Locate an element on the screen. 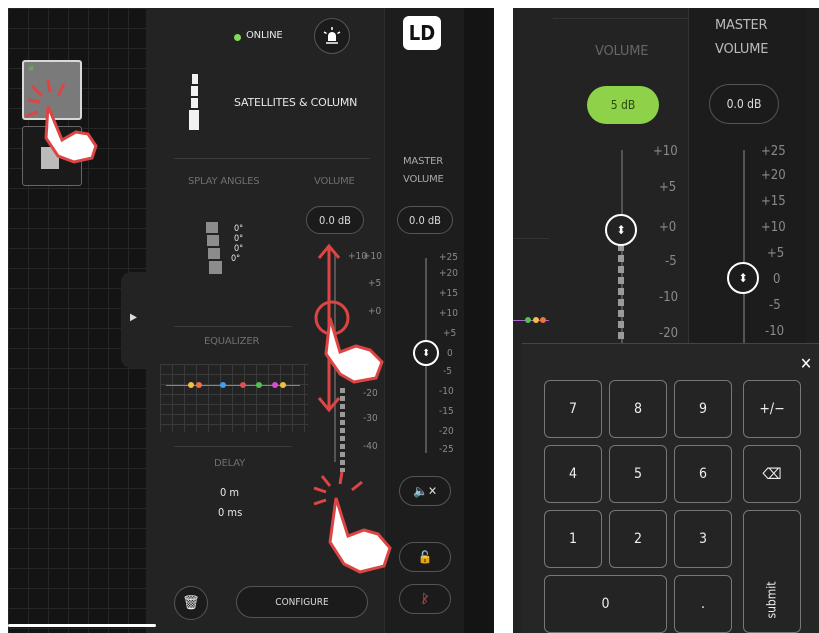 This screenshot has height=633, width=819. close-icon: ✕ is located at coordinates (806, 363).